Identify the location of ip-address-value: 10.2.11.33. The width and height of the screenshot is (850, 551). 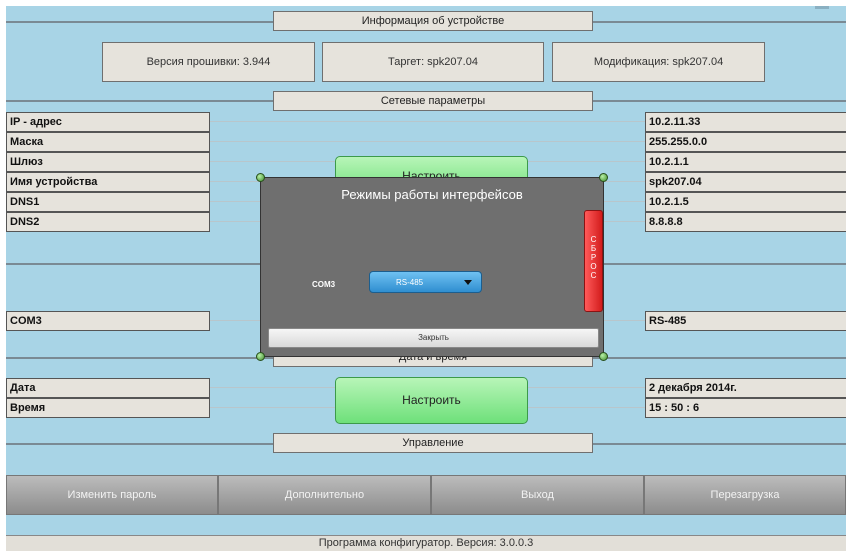
(745, 122).